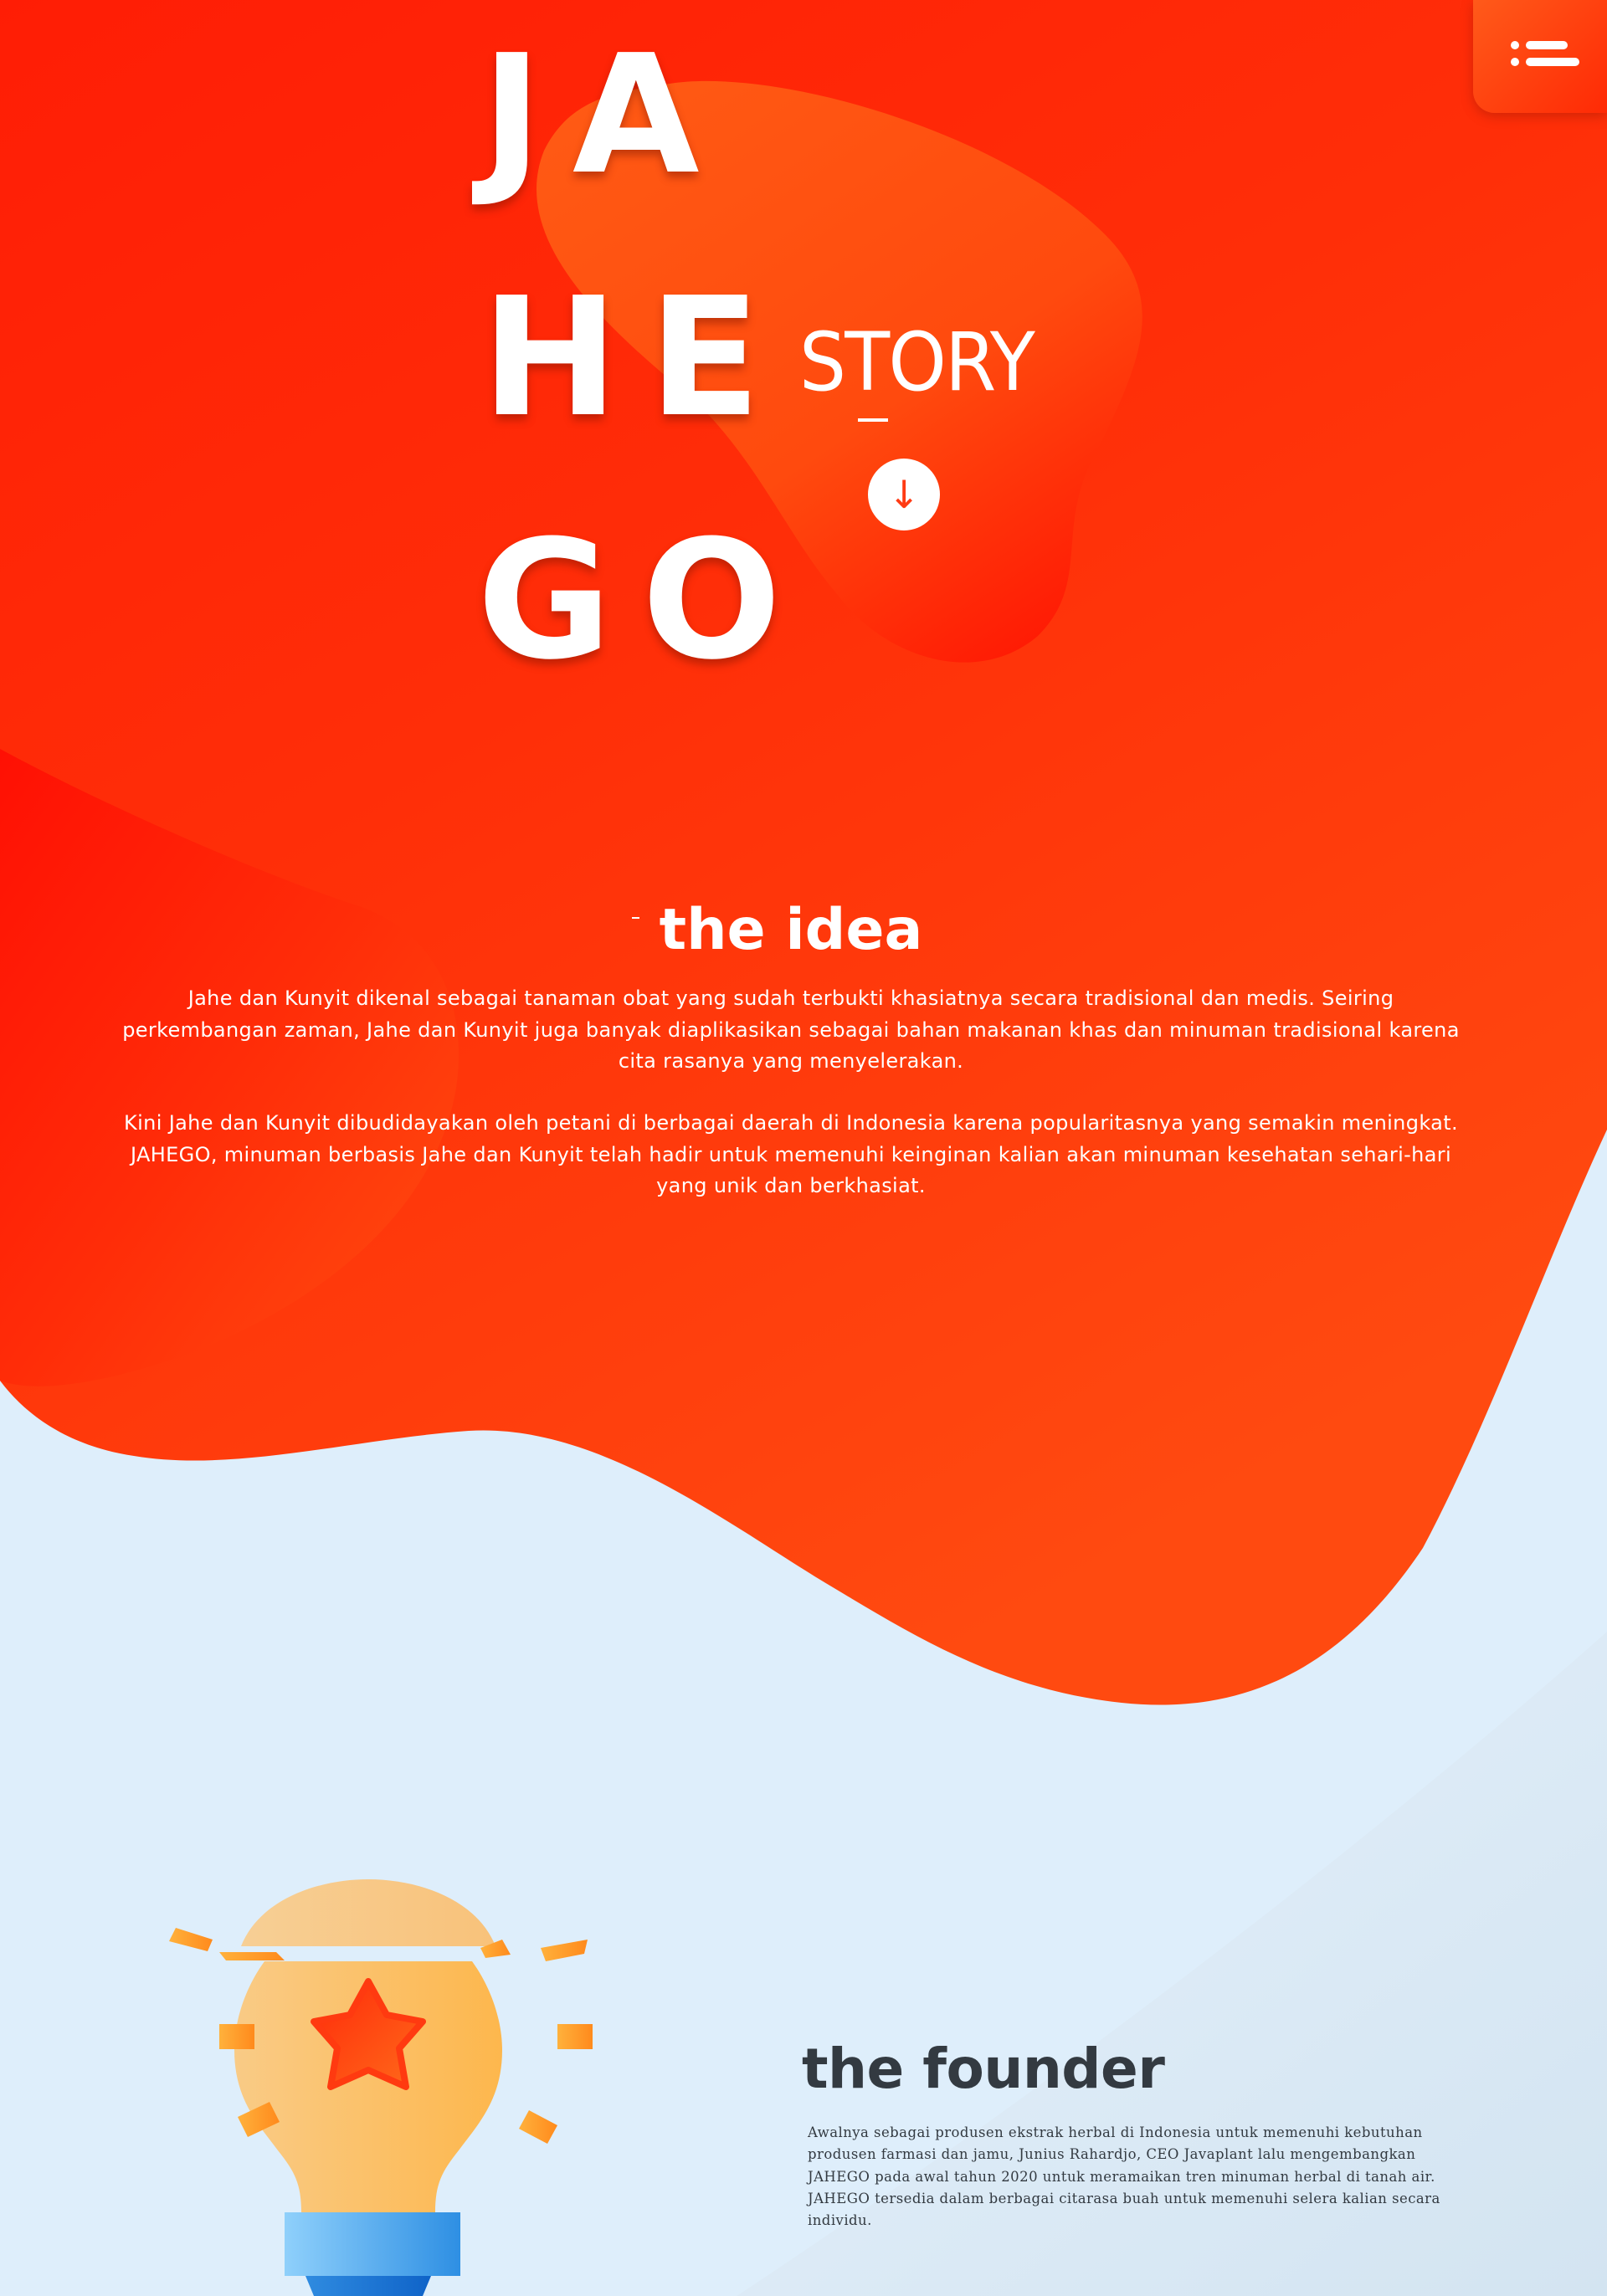  Describe the element at coordinates (381, 2087) in the screenshot. I see `lightbulb-star-icon` at that location.